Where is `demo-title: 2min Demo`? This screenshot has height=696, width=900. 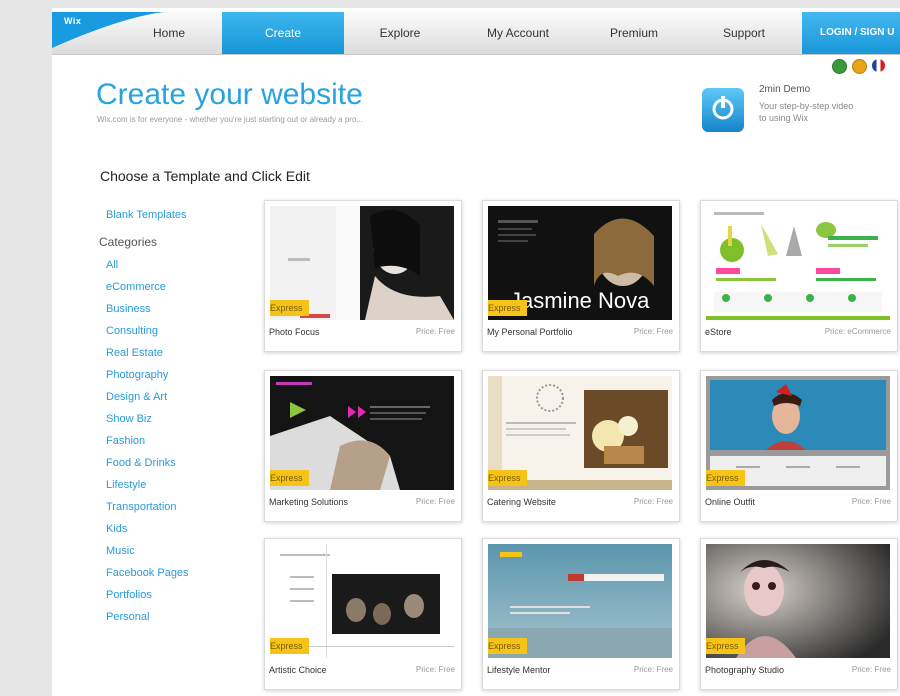 demo-title: 2min Demo is located at coordinates (784, 89).